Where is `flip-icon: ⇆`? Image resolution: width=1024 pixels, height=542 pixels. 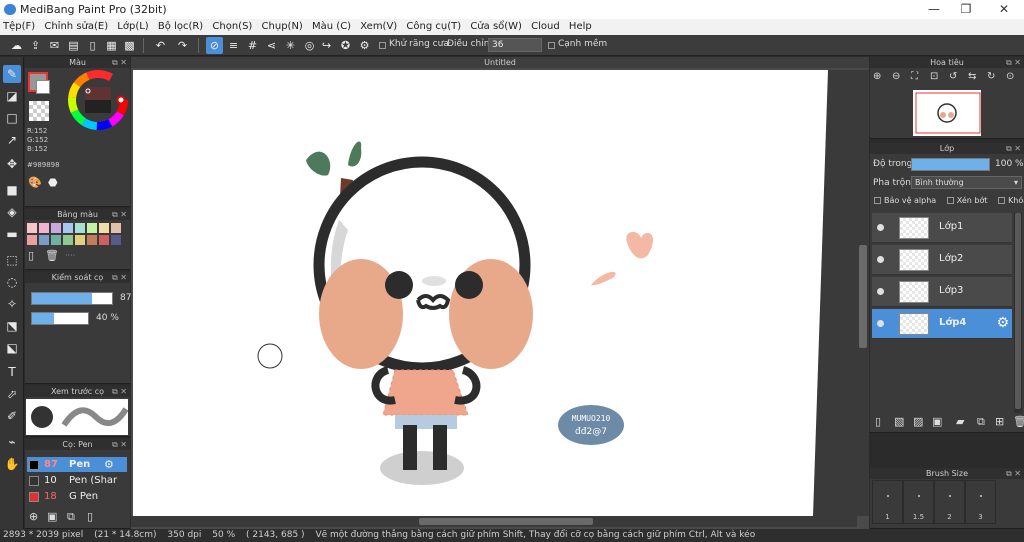
flip-icon: ⇆ is located at coordinates (972, 76).